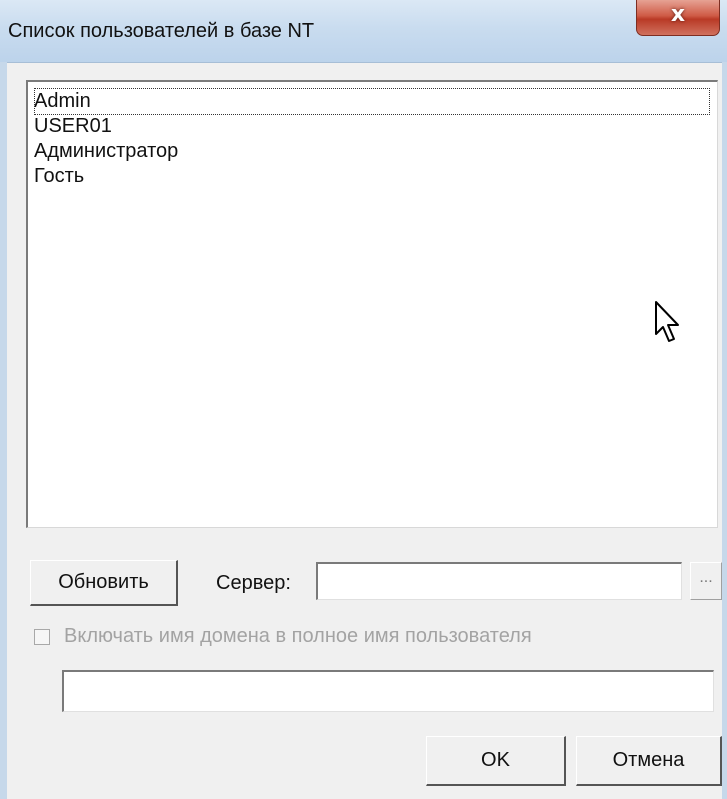  Describe the element at coordinates (372, 101) in the screenshot. I see `list-item: Admin` at that location.